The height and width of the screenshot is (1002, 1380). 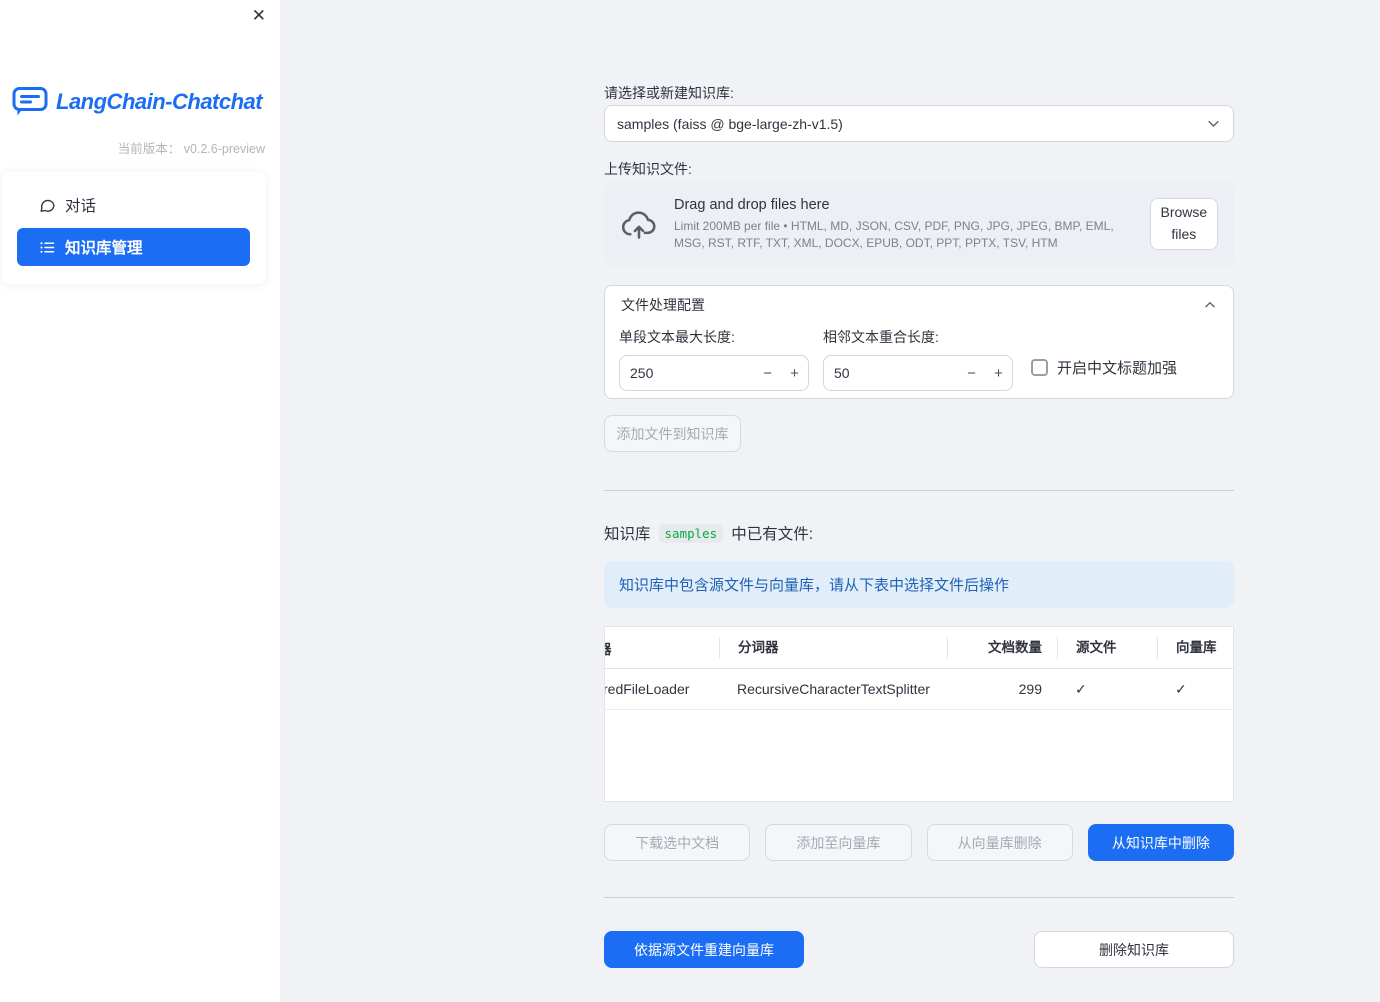 I want to click on sidebar-menu: 对话 知识库管理, so click(x=134, y=228).